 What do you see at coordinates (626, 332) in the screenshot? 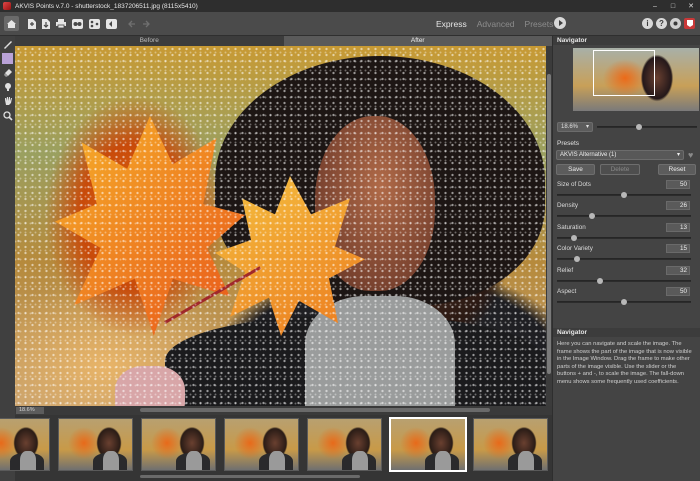
I see `help-title: Navigator` at bounding box center [626, 332].